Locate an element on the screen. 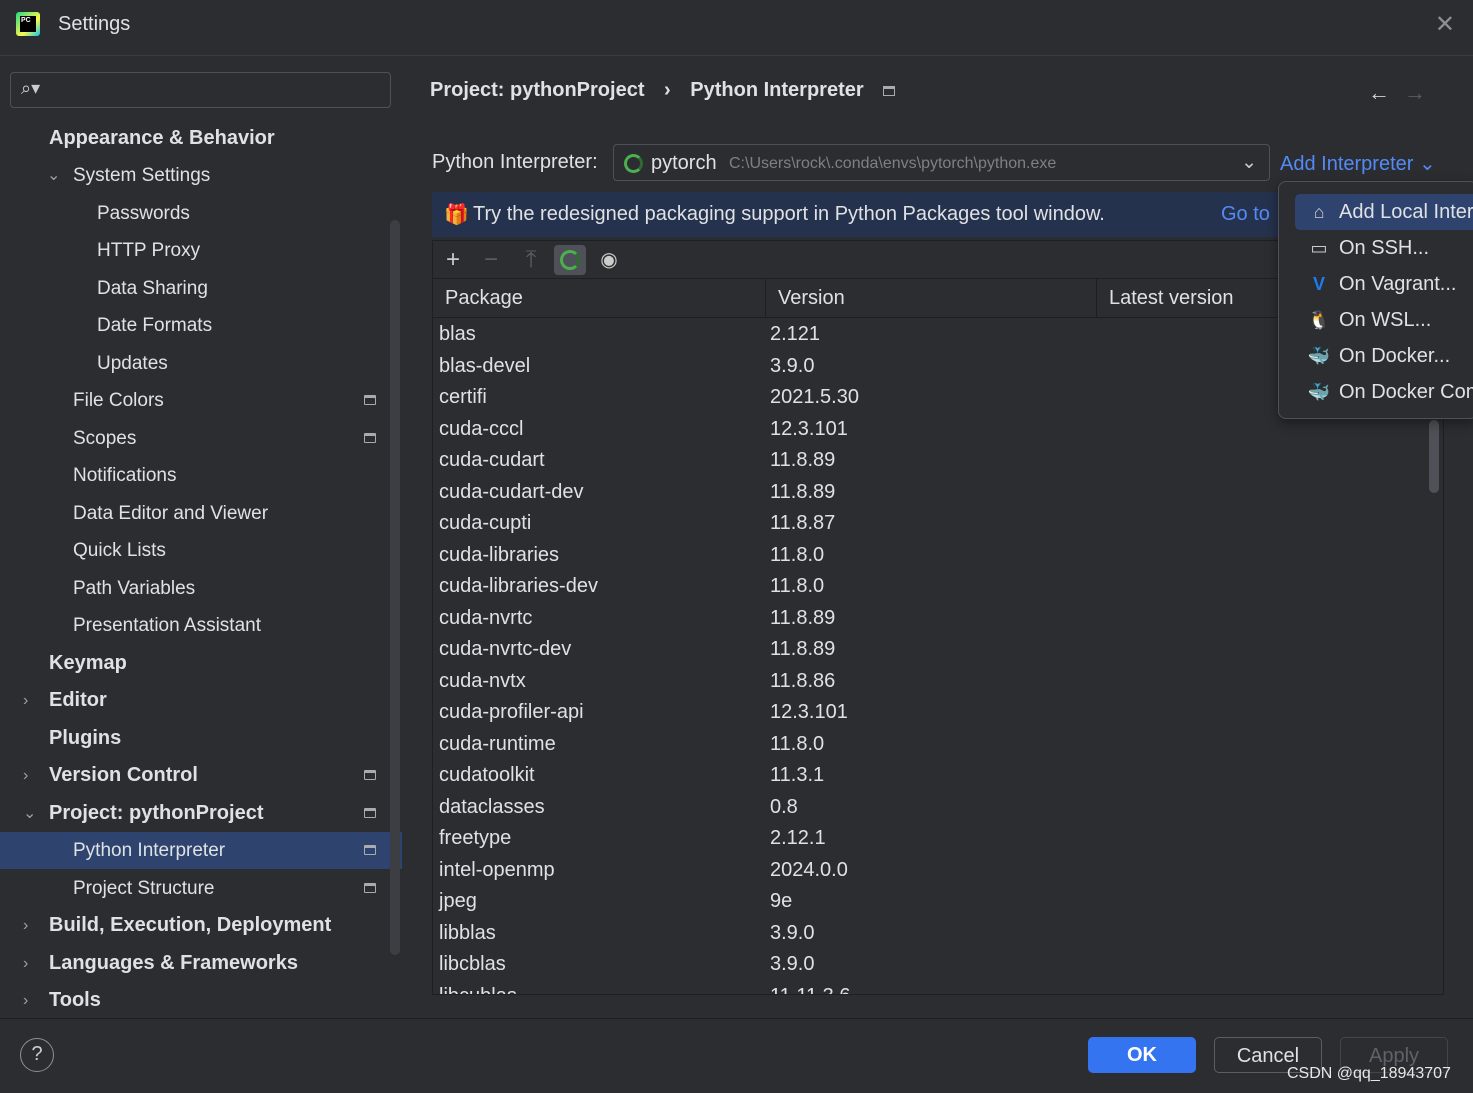 Image resolution: width=1473 pixels, height=1093 pixels. table-row: cuda-runtime 11.8.0 is located at coordinates (938, 745).